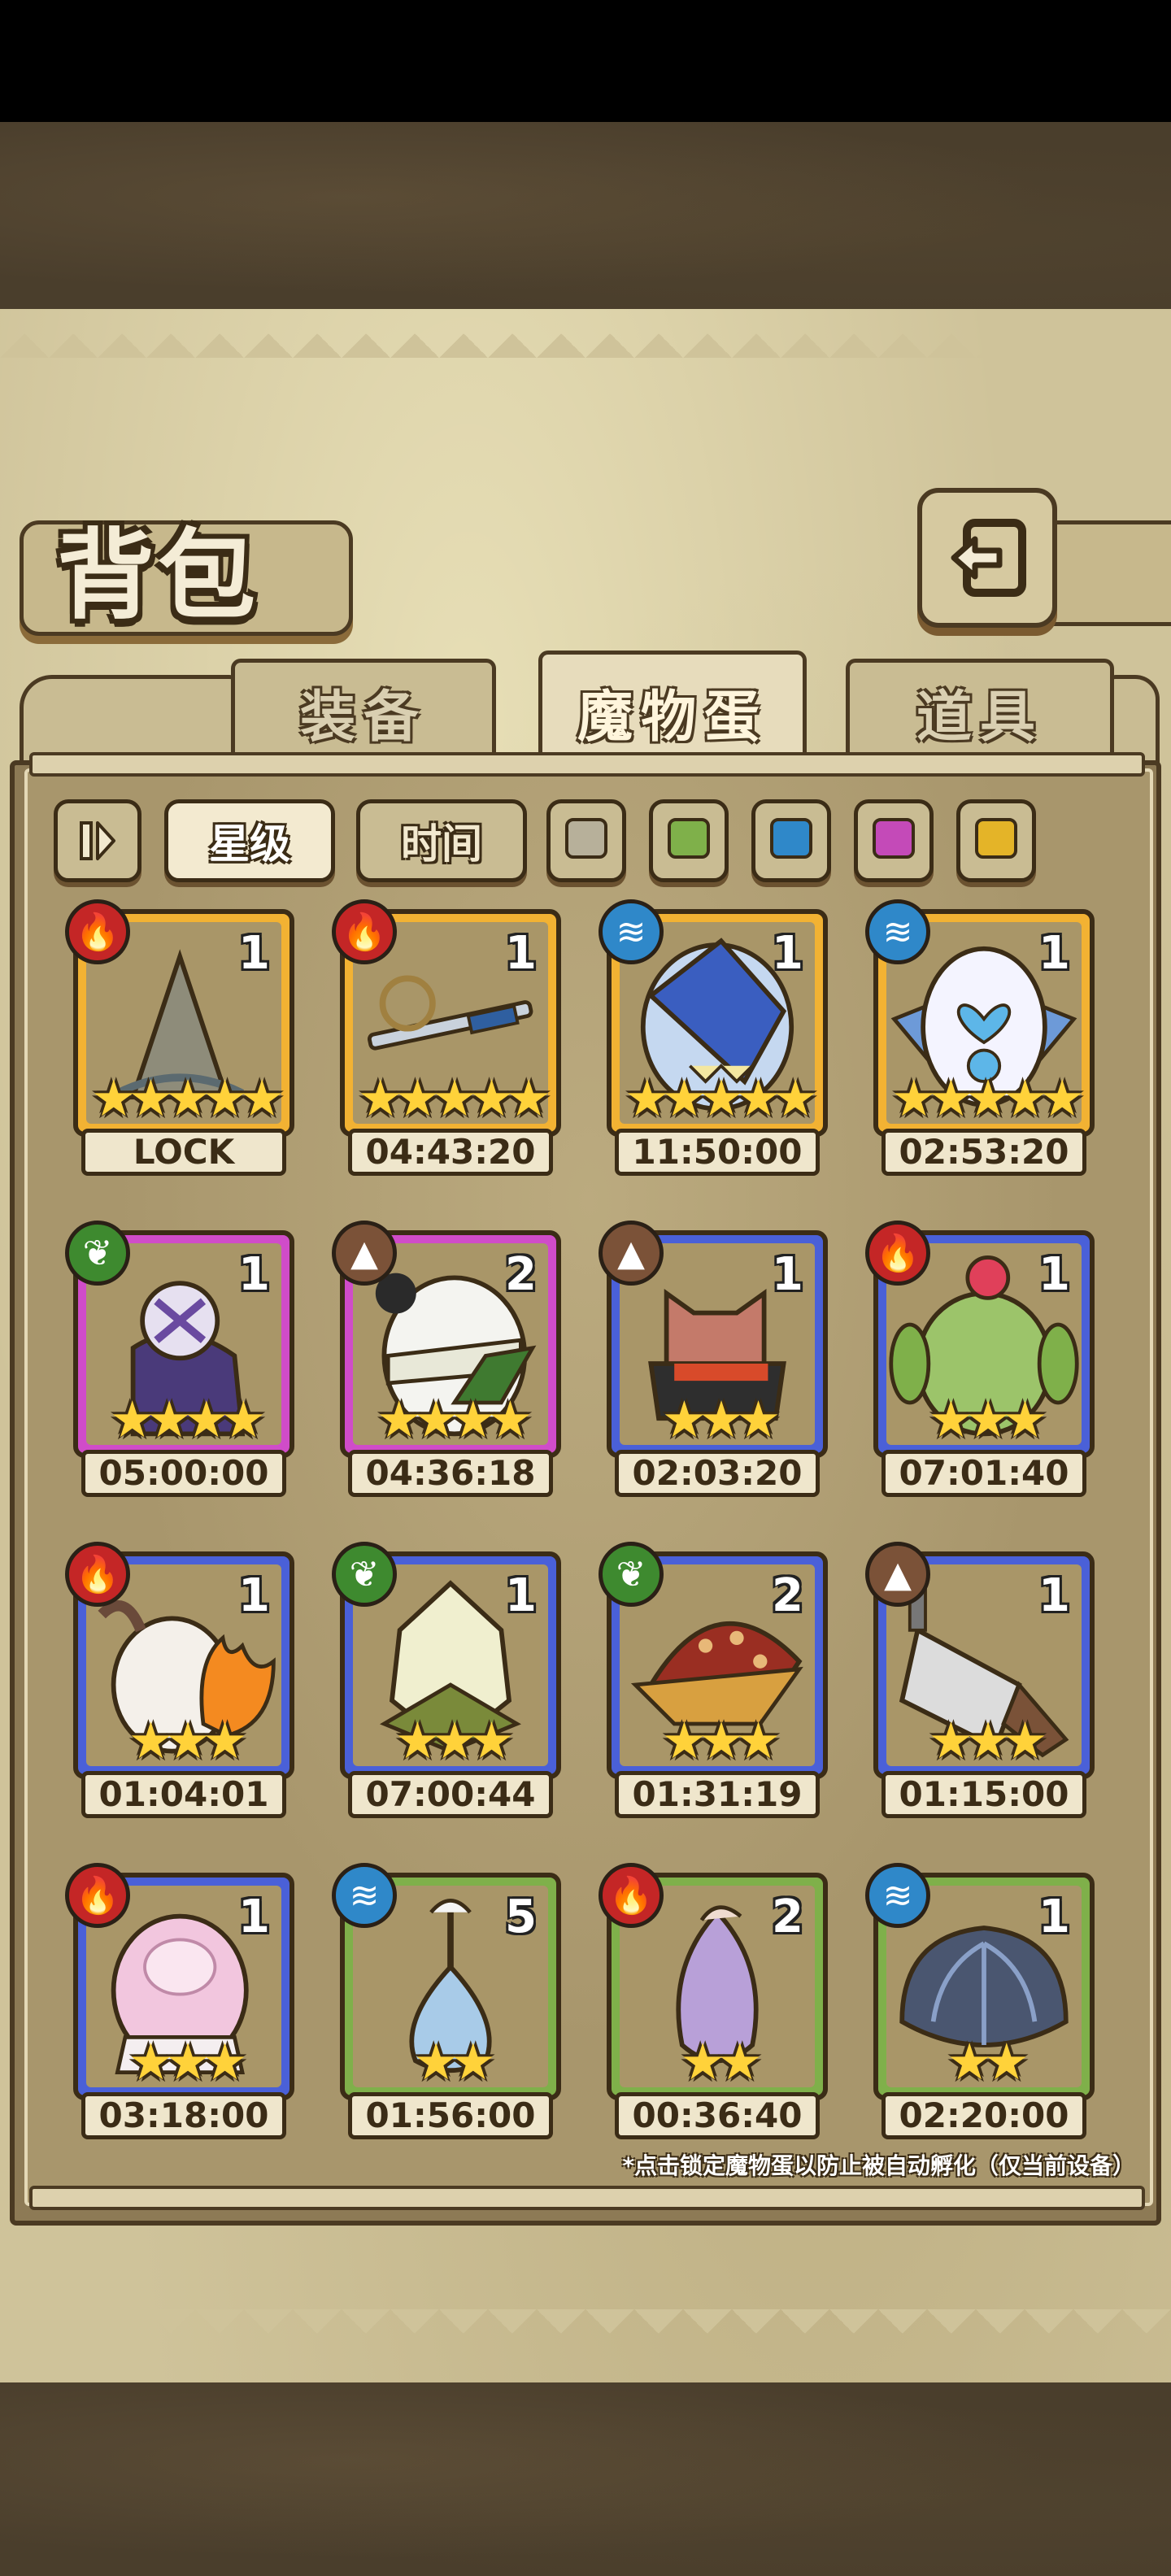 This screenshot has height=2576, width=1171. Describe the element at coordinates (250, 844) in the screenshot. I see `sort-by-star-label: 星级` at that location.